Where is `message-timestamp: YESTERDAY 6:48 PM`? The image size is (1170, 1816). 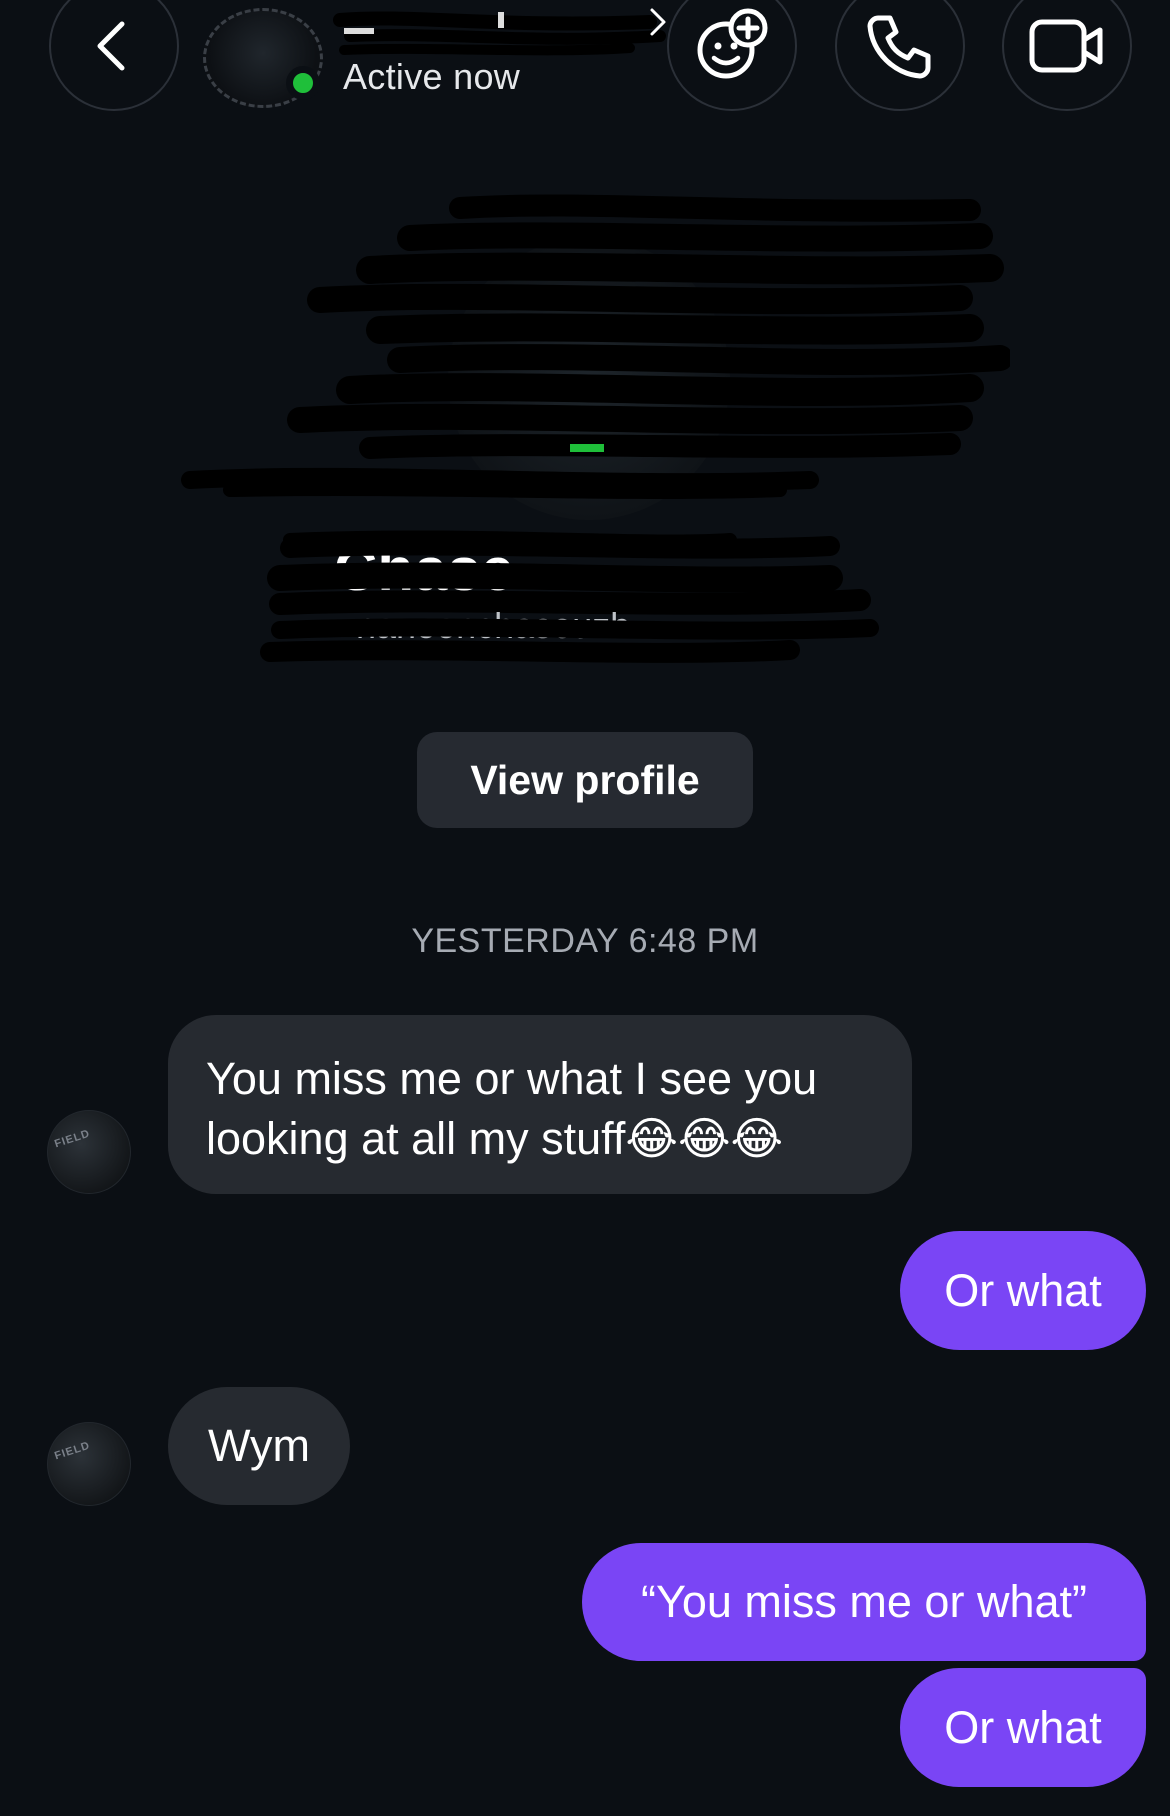
message-timestamp: YESTERDAY 6:48 PM is located at coordinates (585, 941).